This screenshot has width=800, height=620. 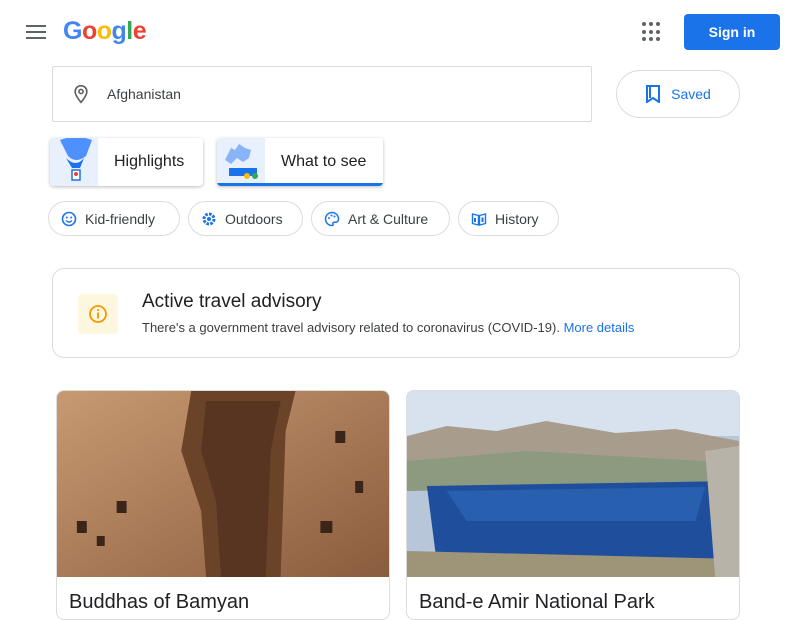 I want to click on search-value: Afghanistan, so click(x=144, y=94).